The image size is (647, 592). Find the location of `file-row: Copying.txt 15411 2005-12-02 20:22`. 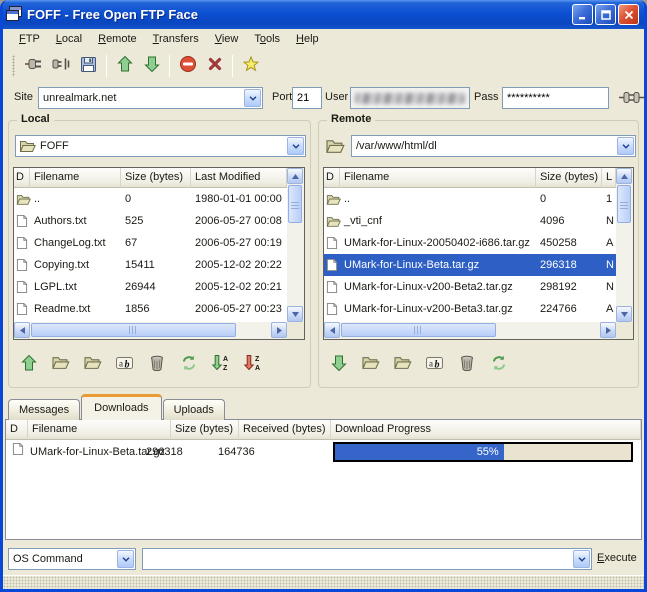

file-row: Copying.txt 15411 2005-12-02 20:22 is located at coordinates (150, 265).